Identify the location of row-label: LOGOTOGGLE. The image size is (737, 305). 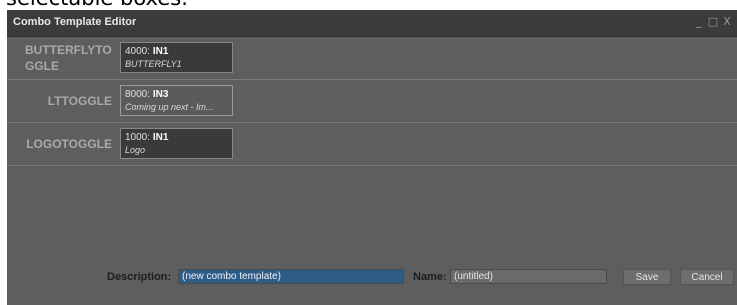
(69, 144).